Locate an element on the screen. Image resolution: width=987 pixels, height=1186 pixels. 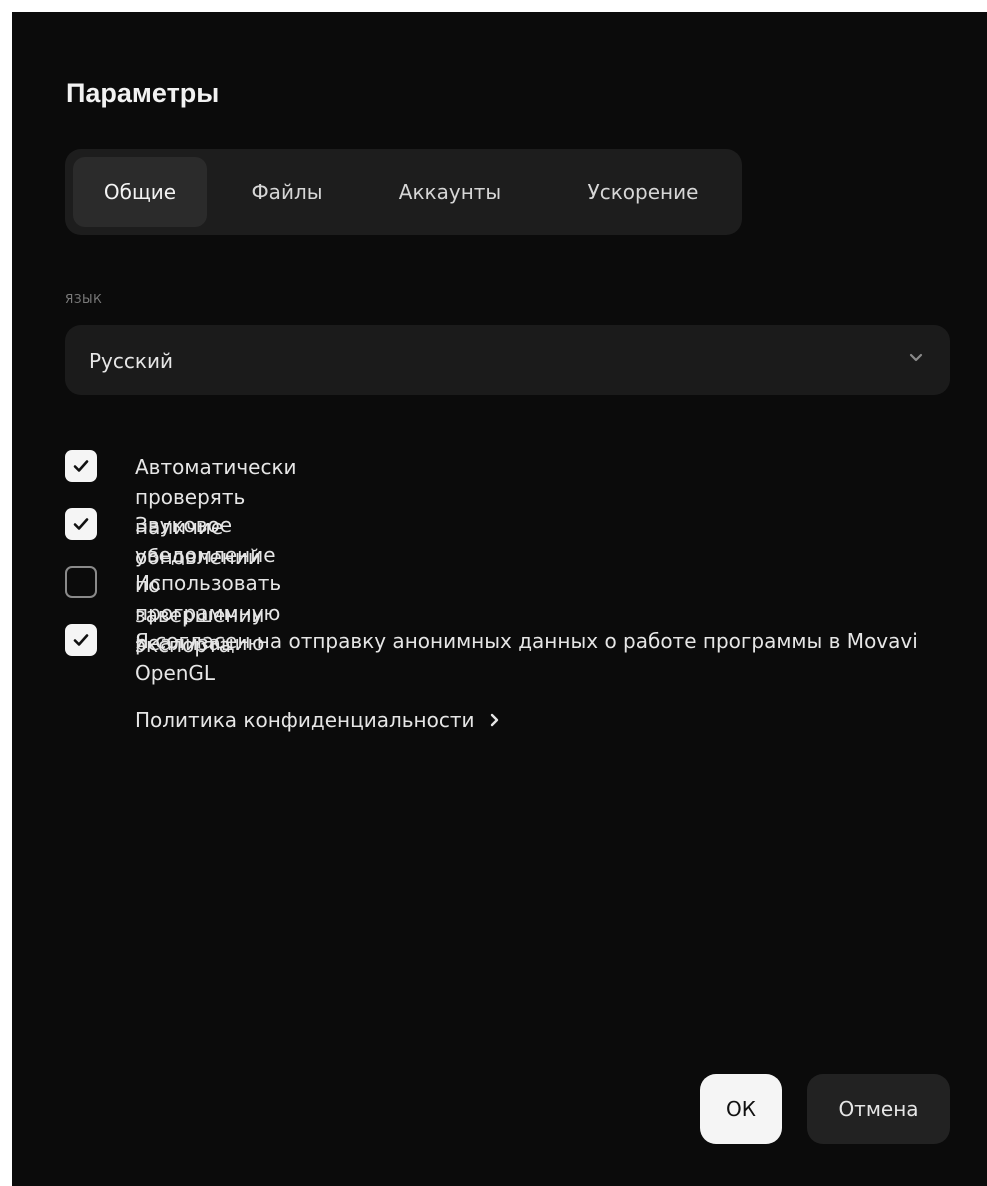
anonymous-data-checkbox is located at coordinates (81, 640).